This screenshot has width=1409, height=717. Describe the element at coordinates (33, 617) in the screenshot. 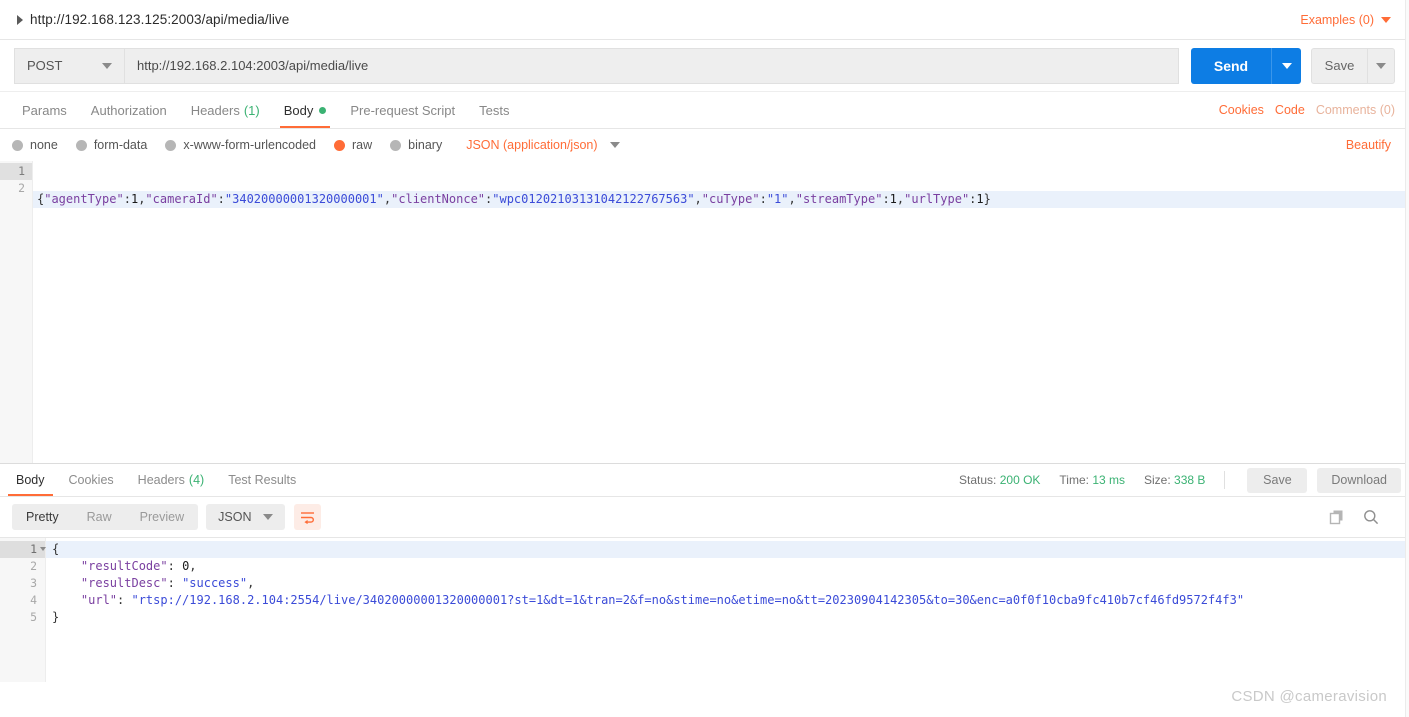

I see `line-number: 5` at that location.